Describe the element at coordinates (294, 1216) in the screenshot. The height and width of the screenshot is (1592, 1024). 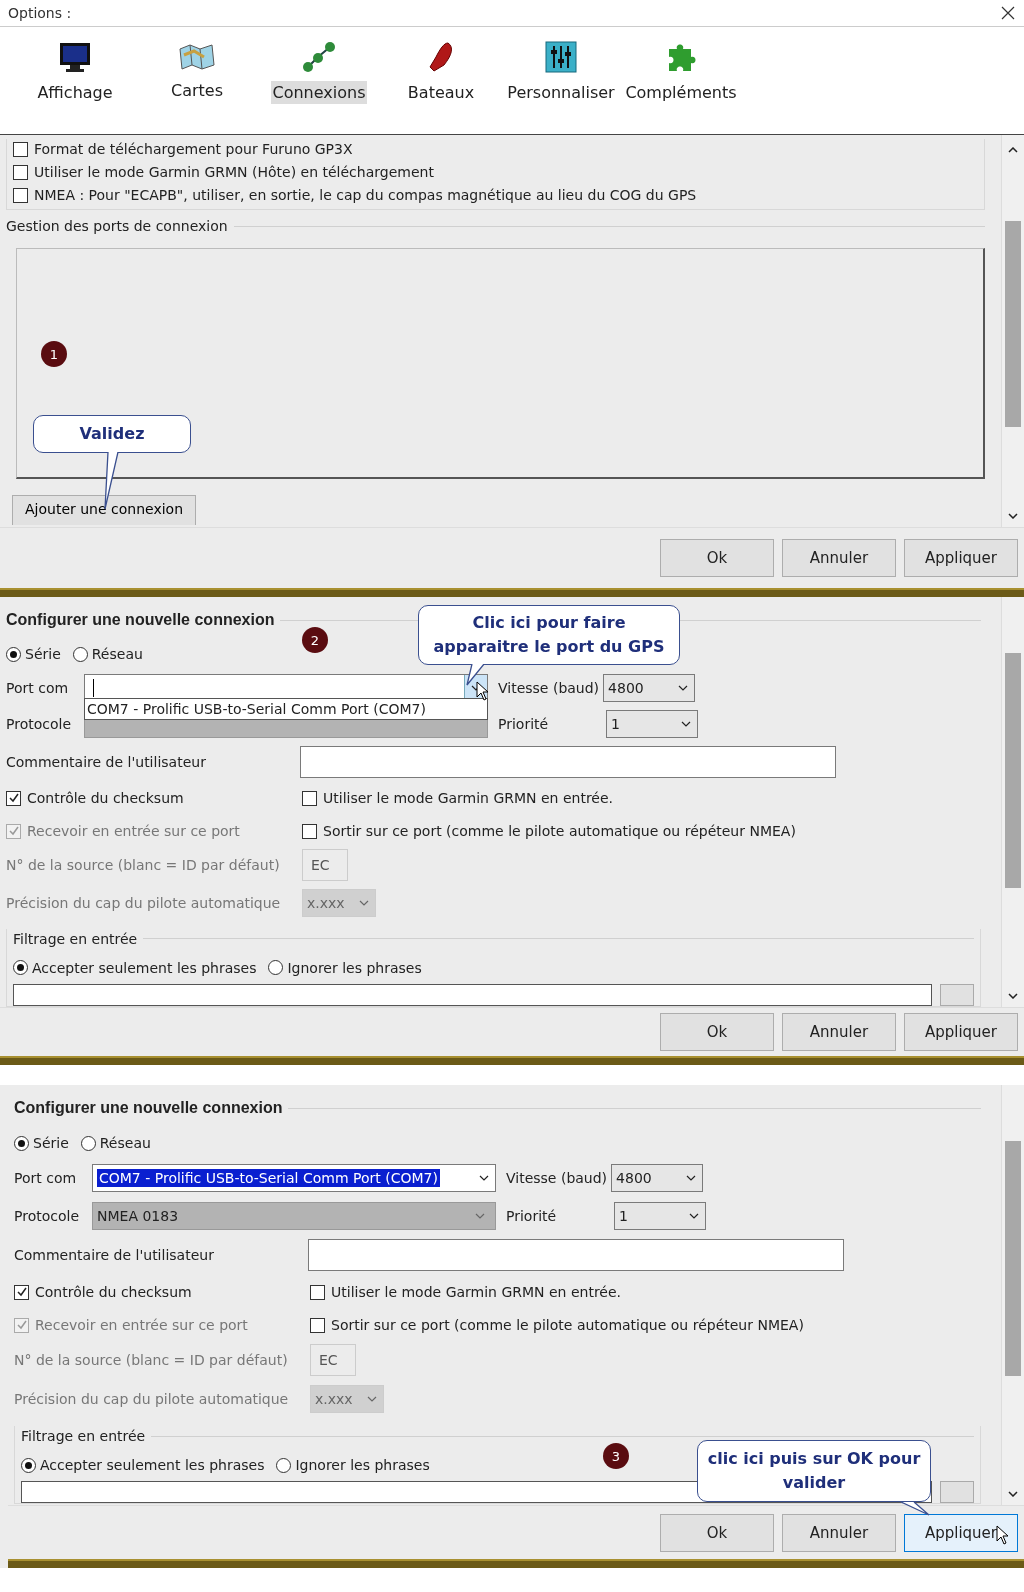
I see `protocol-dropdown: NMEA 0183` at that location.